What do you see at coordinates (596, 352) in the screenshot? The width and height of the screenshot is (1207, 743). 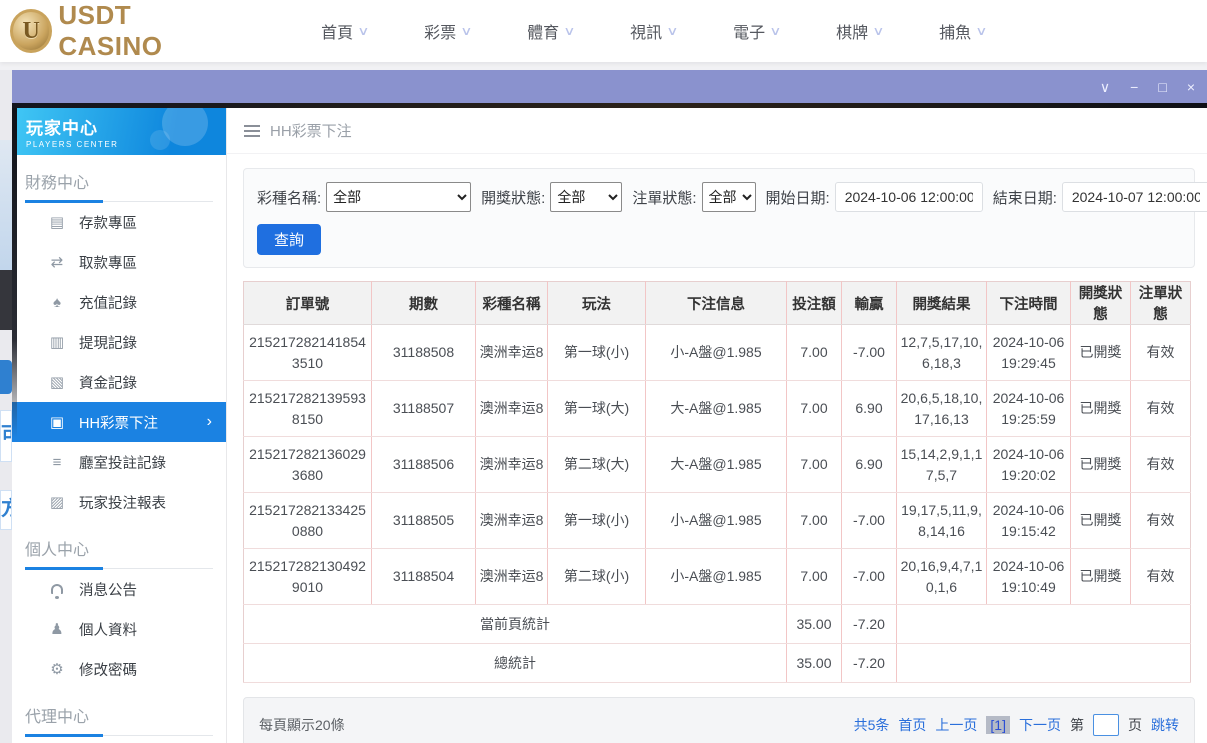 I see `table-cell: 第一球(小)` at bounding box center [596, 352].